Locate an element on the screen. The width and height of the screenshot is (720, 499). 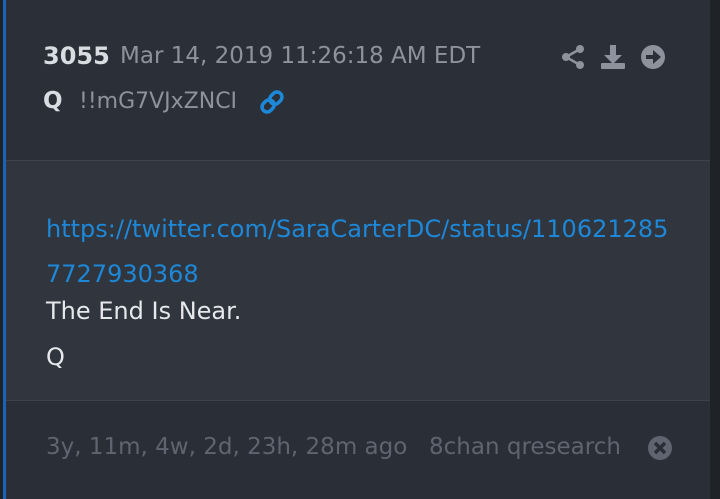
post-source: 8chan qresearch is located at coordinates (525, 447).